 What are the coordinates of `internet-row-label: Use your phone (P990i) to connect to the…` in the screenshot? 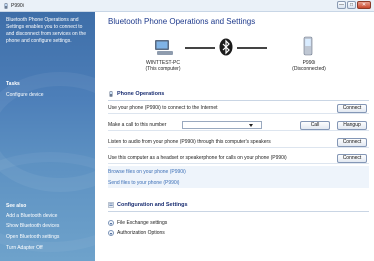 It's located at (163, 108).